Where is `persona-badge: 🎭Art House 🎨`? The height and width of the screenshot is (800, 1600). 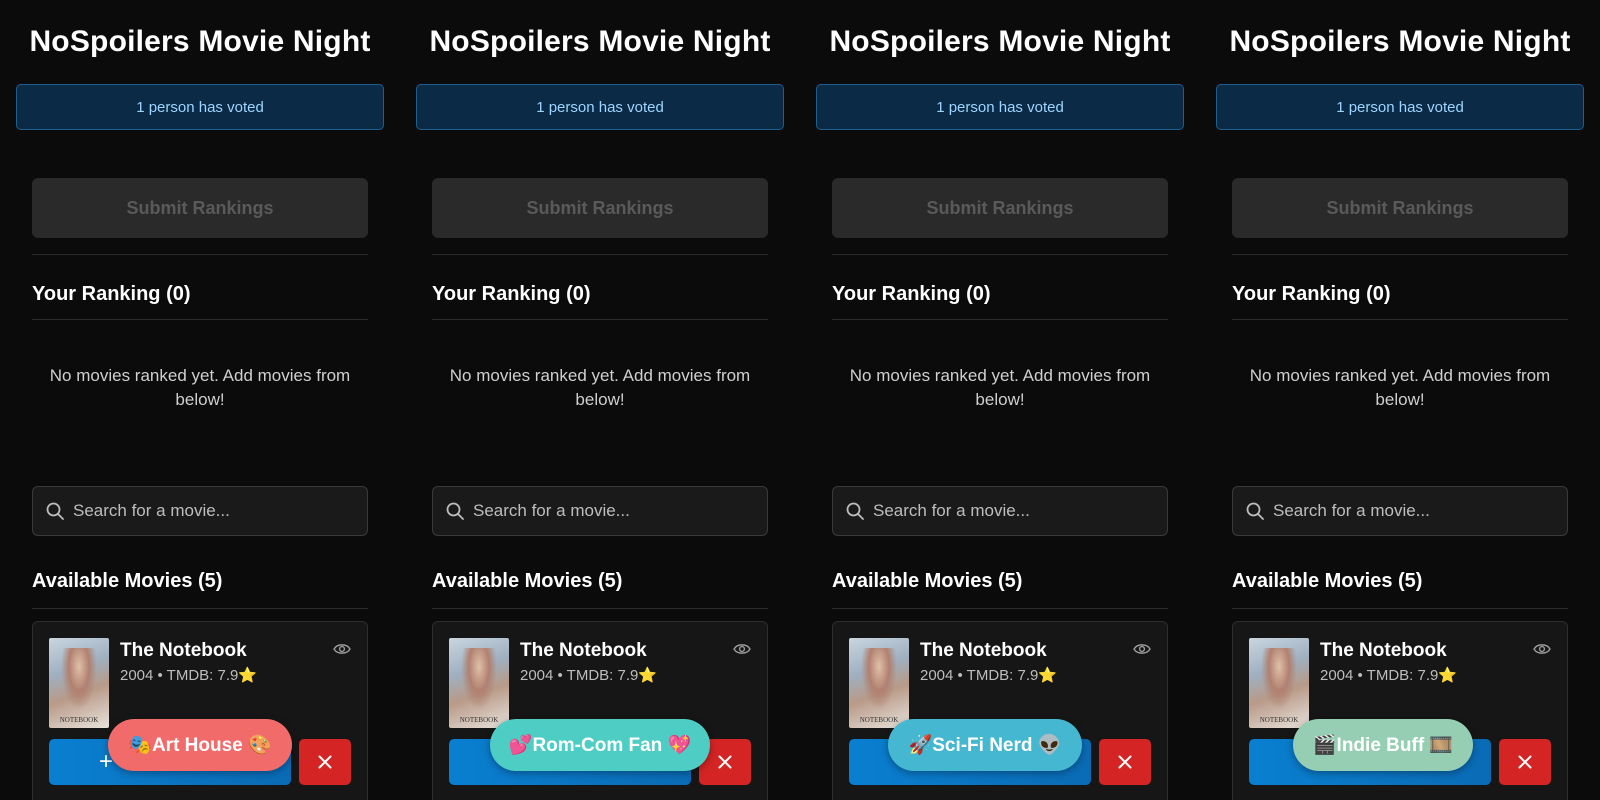
persona-badge: 🎭Art House 🎨 is located at coordinates (200, 745).